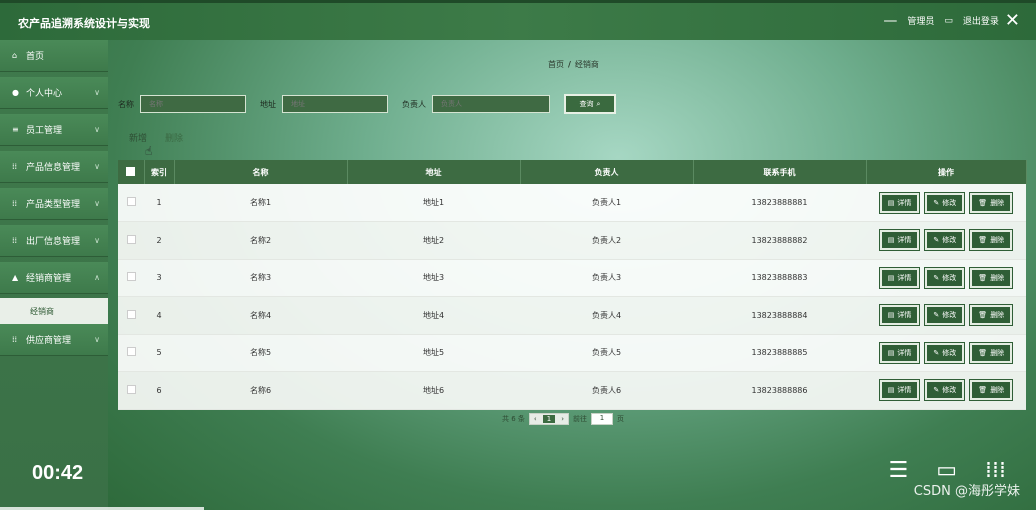  Describe the element at coordinates (433, 278) in the screenshot. I see `cell-address: 地址3` at that location.